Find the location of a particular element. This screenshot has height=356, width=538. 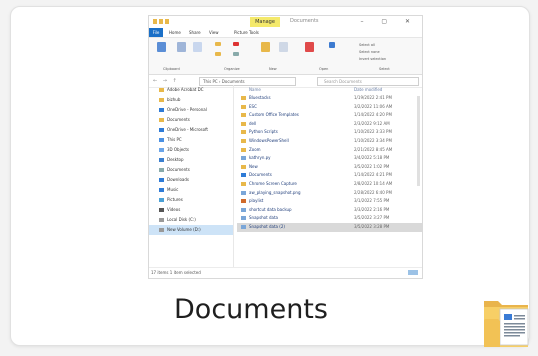

file-row: WindowsPowerShell 1/10/2022 3:34 PM is located at coordinates (329, 141).